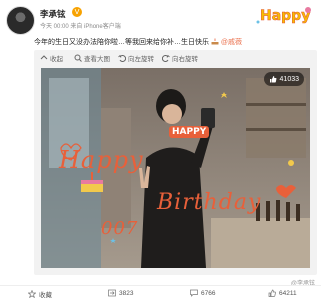 The image size is (321, 301). Describe the element at coordinates (32, 294) in the screenshot. I see `star-icon` at that location.